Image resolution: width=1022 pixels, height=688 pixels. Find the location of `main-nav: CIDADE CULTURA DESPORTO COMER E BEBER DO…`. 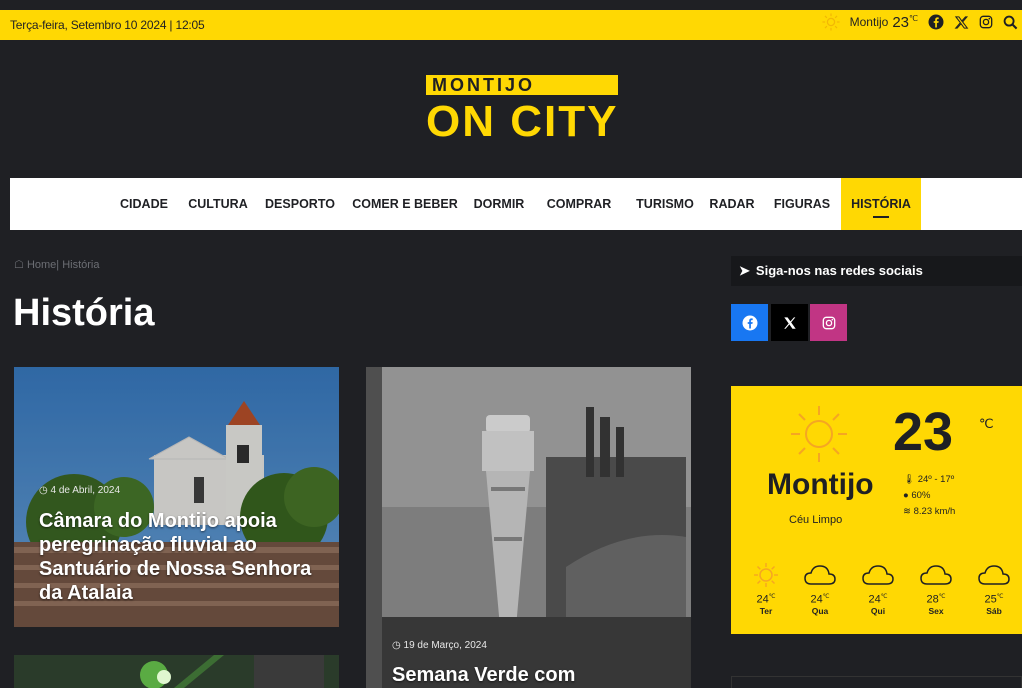

main-nav: CIDADE CULTURA DESPORTO COMER E BEBER DO… is located at coordinates (516, 204).